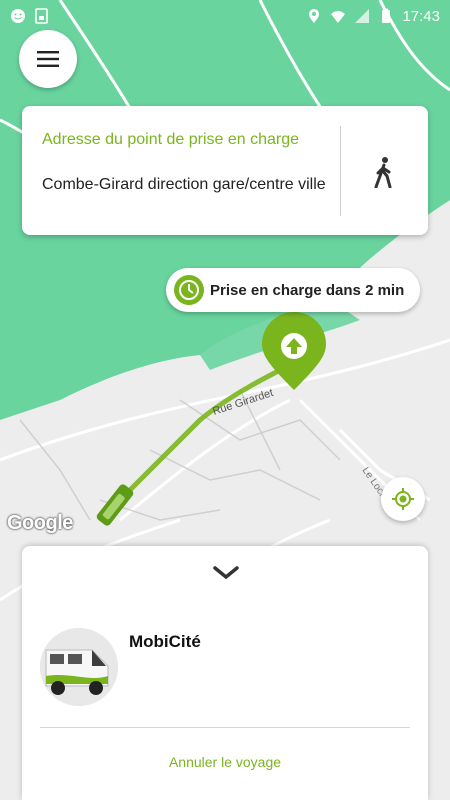  Describe the element at coordinates (225, 727) in the screenshot. I see `sheet-divider` at that location.